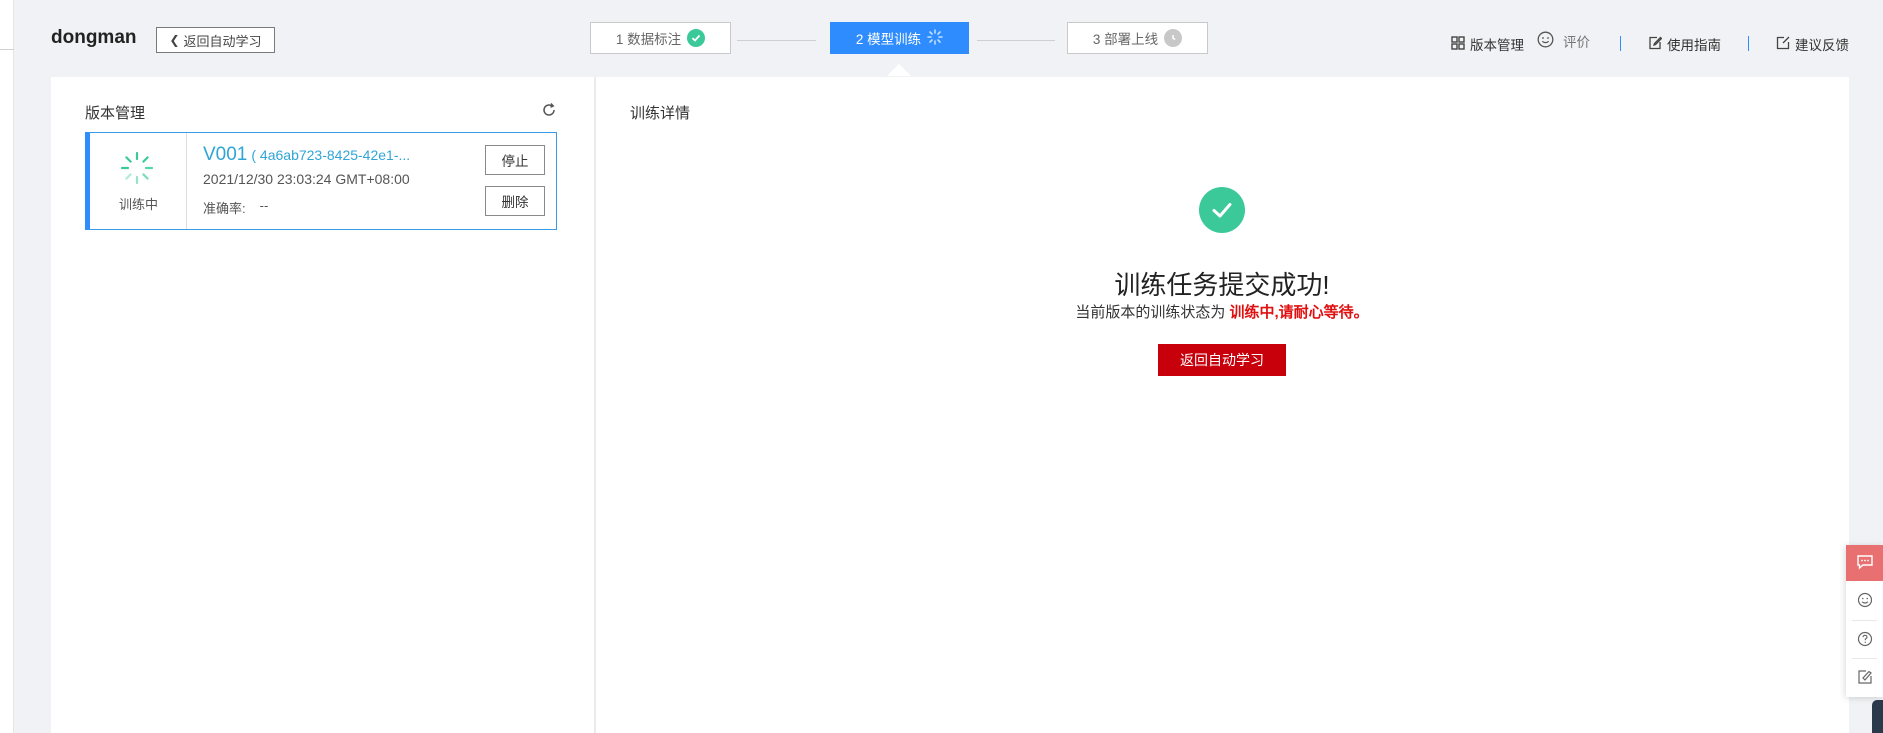  What do you see at coordinates (138, 204) in the screenshot?
I see `training-status-label: 训练中` at bounding box center [138, 204].